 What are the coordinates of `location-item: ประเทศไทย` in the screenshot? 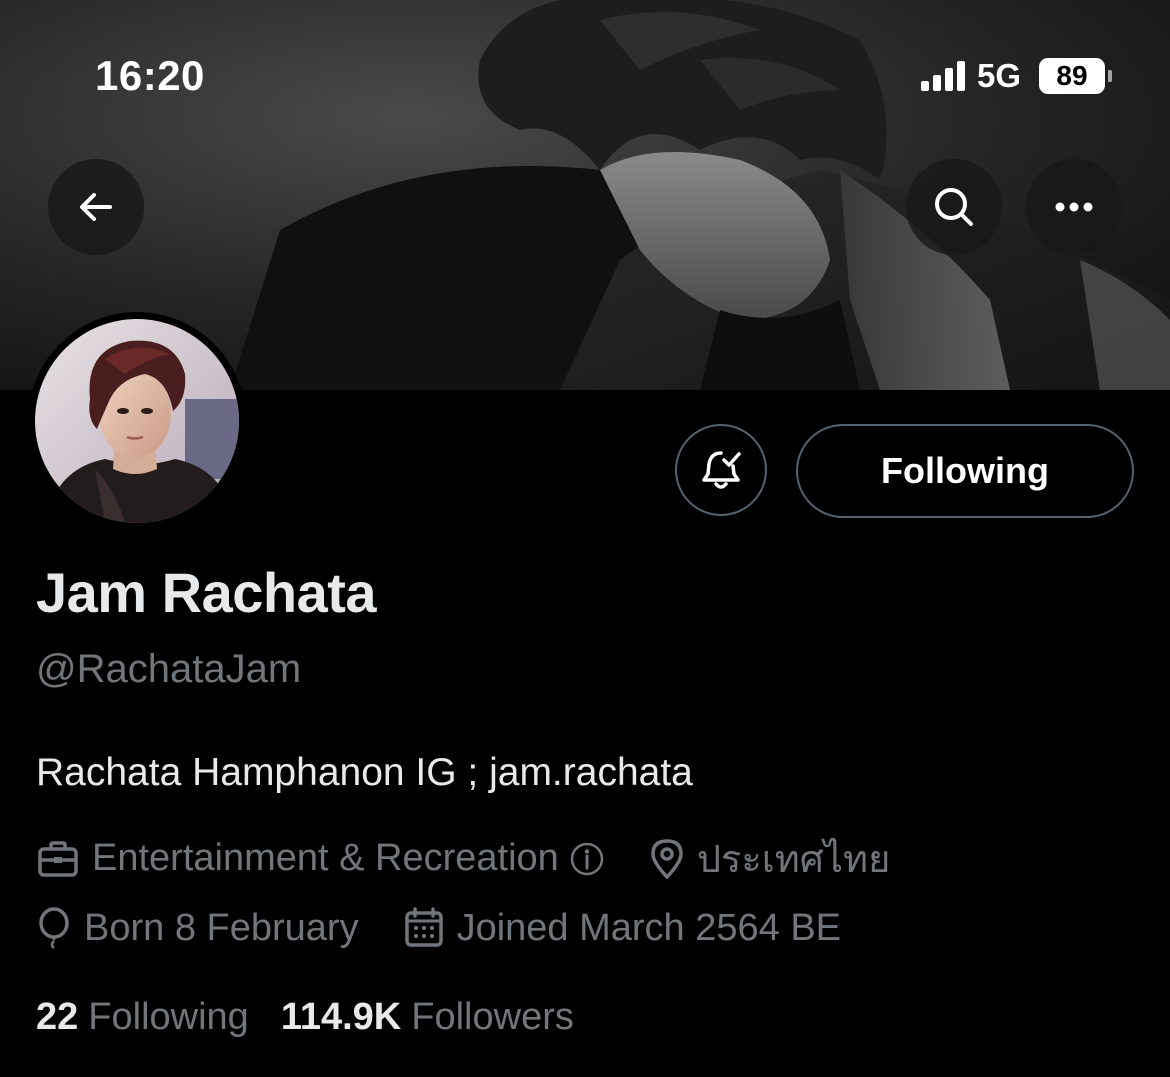 It's located at (770, 858).